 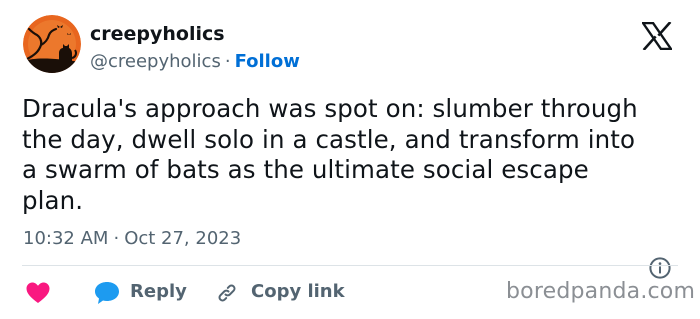 I want to click on avatar, so click(x=52, y=44).